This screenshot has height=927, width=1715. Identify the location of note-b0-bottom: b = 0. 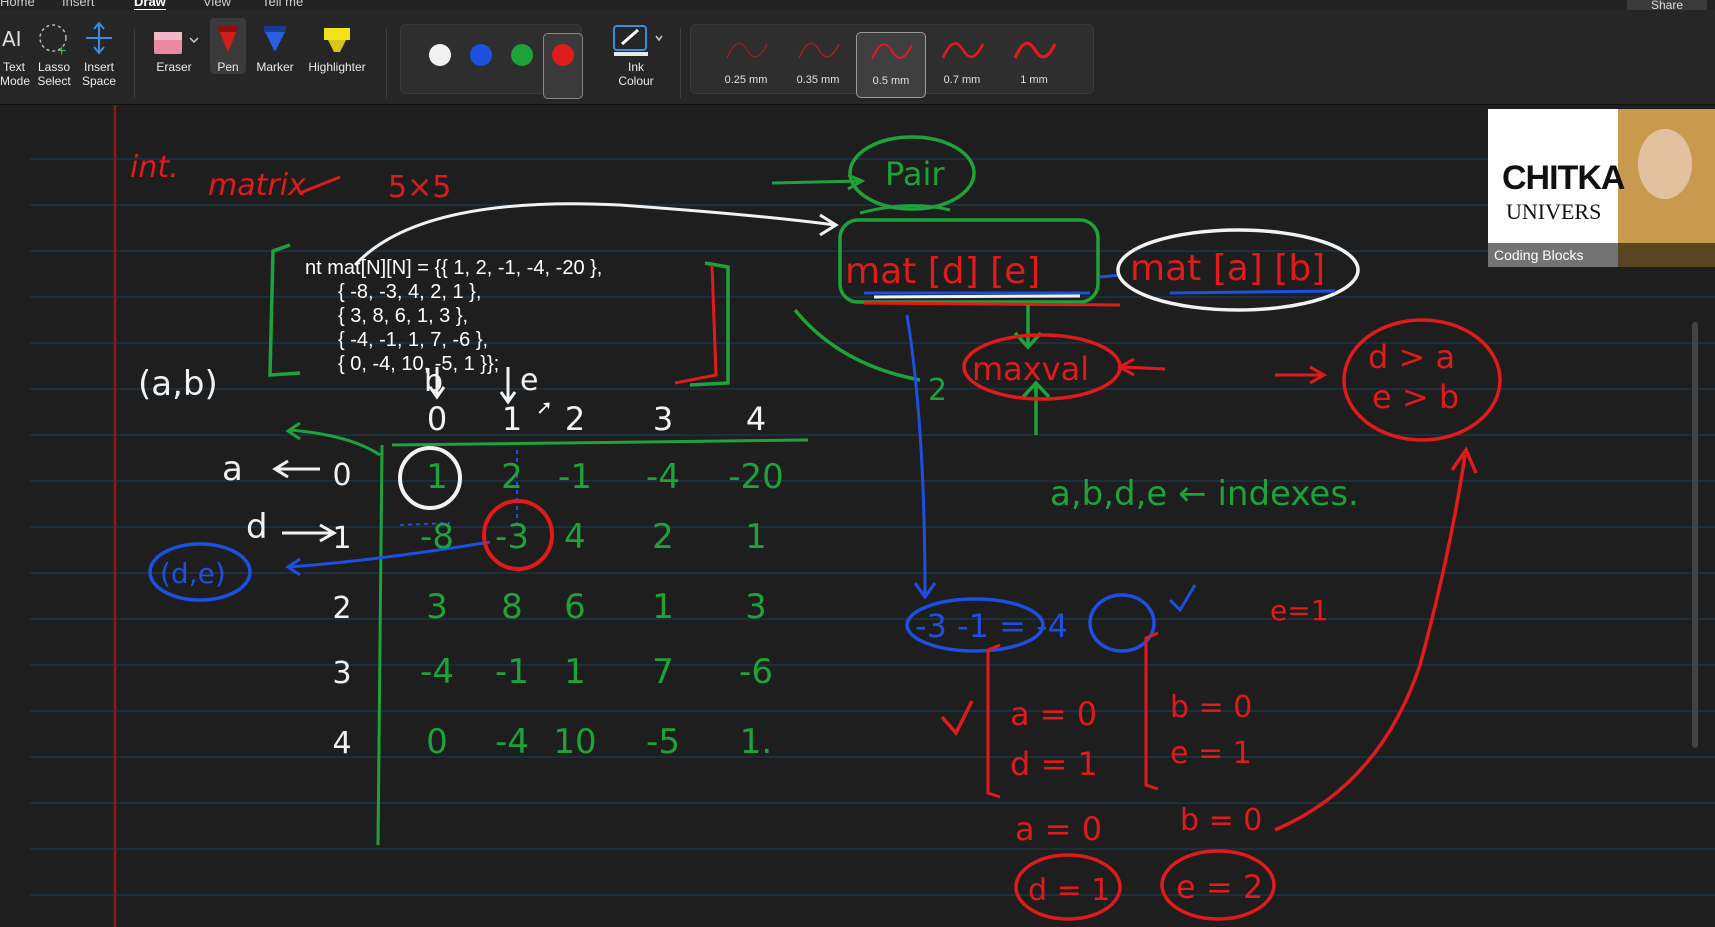
(1221, 820).